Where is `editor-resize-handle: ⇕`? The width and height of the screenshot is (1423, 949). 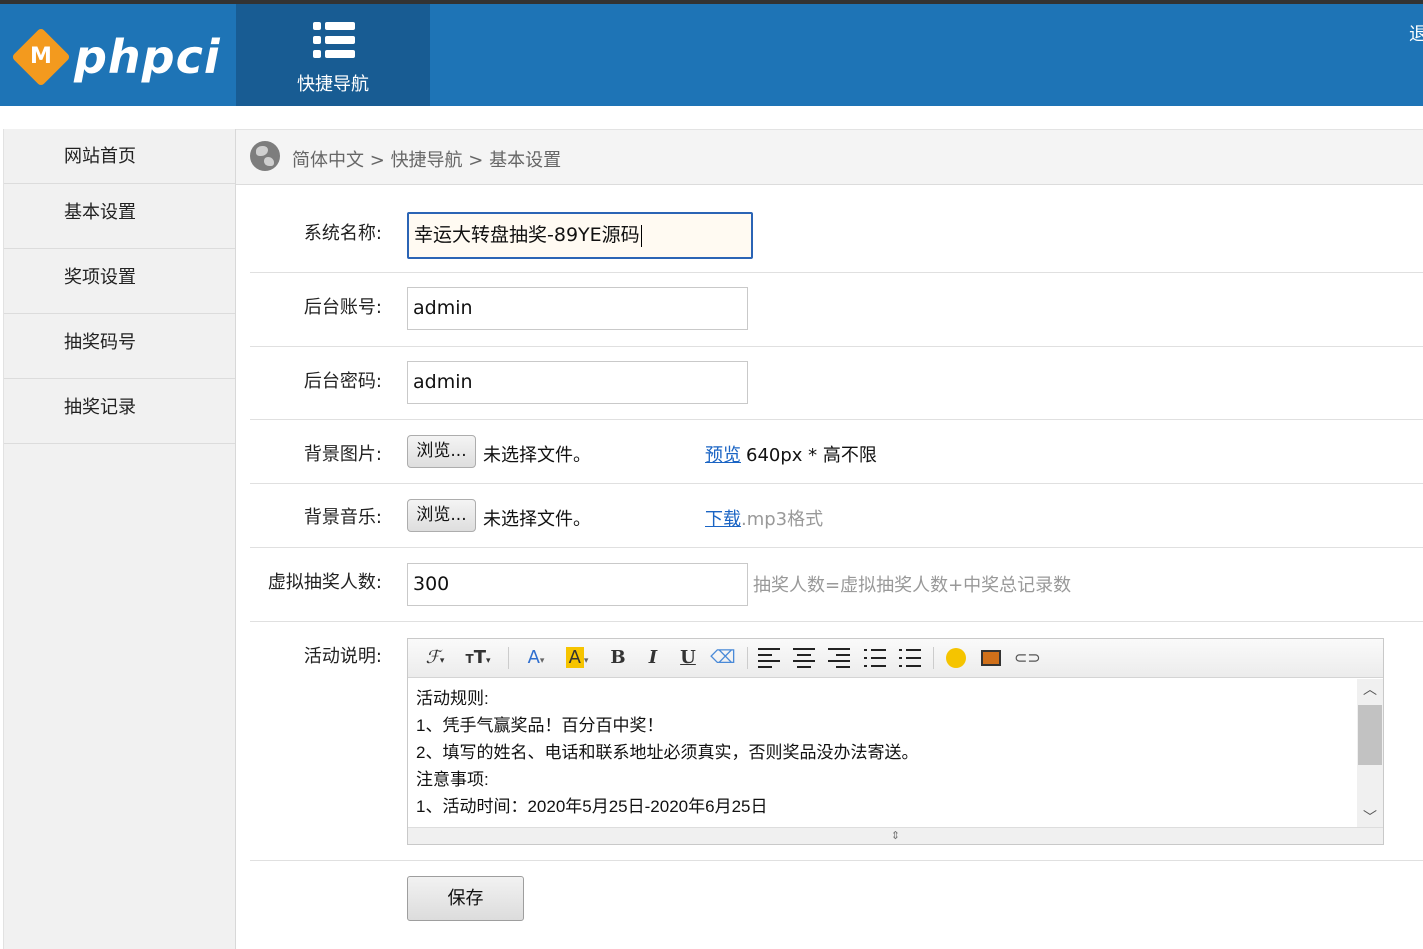 editor-resize-handle: ⇕ is located at coordinates (895, 835).